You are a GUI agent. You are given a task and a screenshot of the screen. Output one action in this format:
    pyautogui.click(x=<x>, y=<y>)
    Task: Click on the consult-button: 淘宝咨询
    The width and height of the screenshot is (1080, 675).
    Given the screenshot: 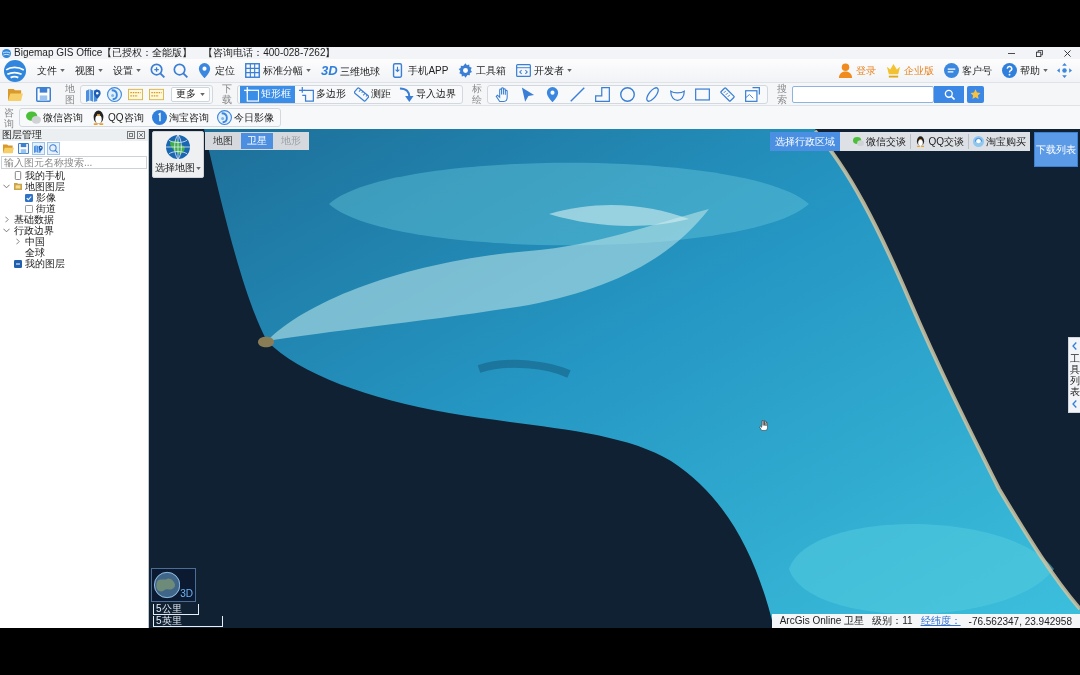 What is the action you would take?
    pyautogui.click(x=180, y=117)
    